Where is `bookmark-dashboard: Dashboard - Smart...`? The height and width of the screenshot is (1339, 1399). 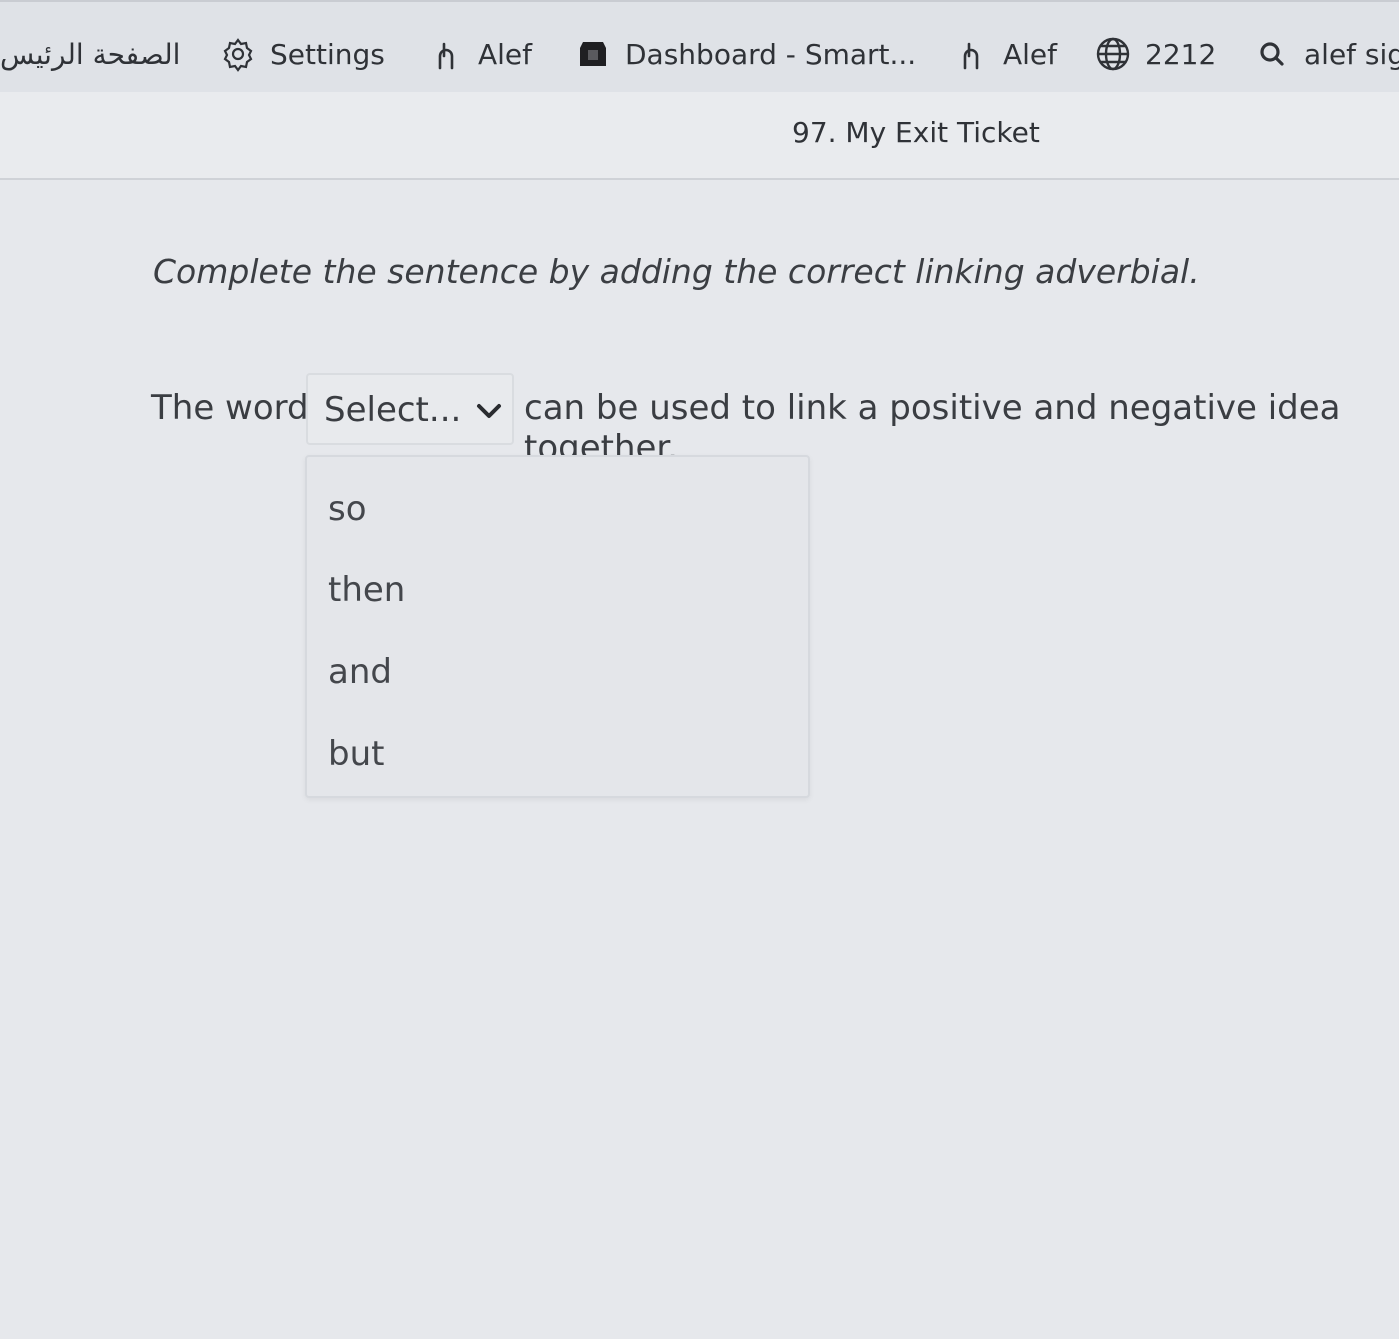 bookmark-dashboard: Dashboard - Smart... is located at coordinates (745, 54).